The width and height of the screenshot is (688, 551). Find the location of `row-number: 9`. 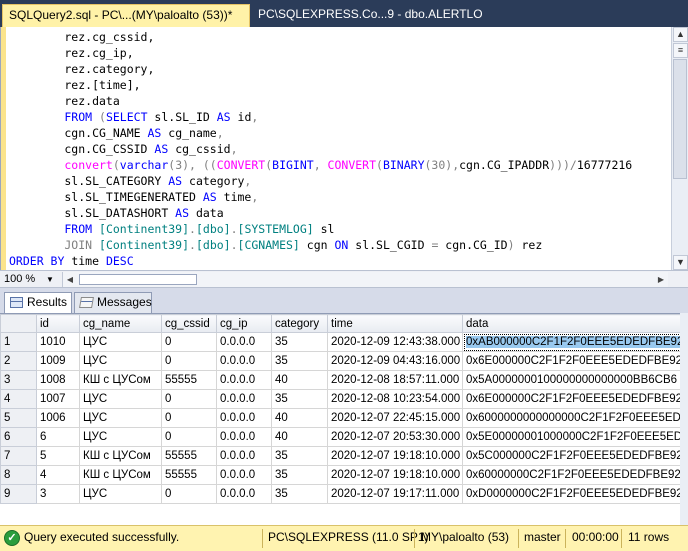

row-number: 9 is located at coordinates (18, 494).